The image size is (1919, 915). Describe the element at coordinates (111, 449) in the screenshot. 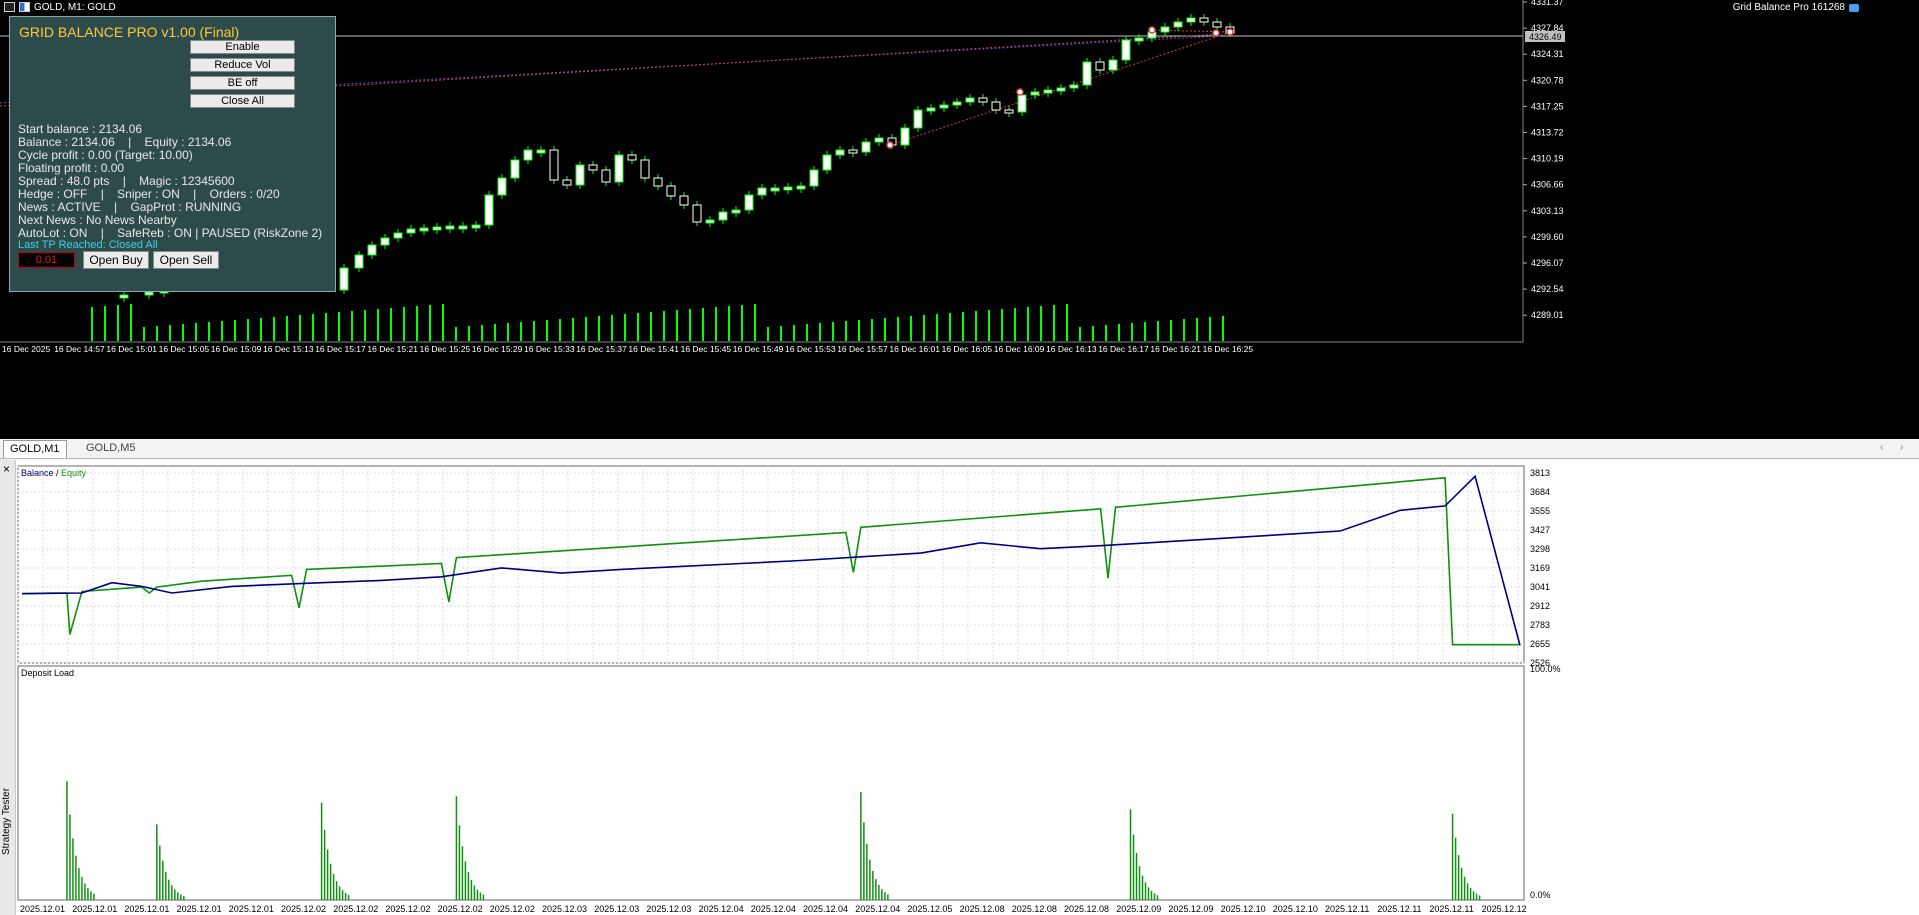

I see `tab-gold-m5: GOLD,M5` at that location.